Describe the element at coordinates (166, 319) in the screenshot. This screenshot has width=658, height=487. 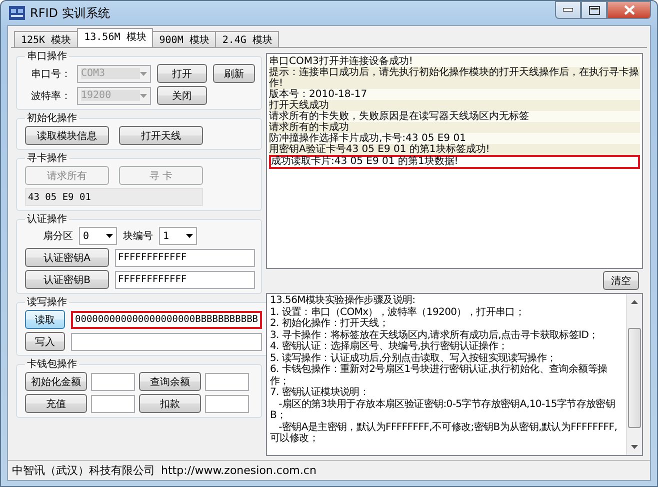
I see `data-field: 000000000000000000000BBBBBBBBBBB` at that location.